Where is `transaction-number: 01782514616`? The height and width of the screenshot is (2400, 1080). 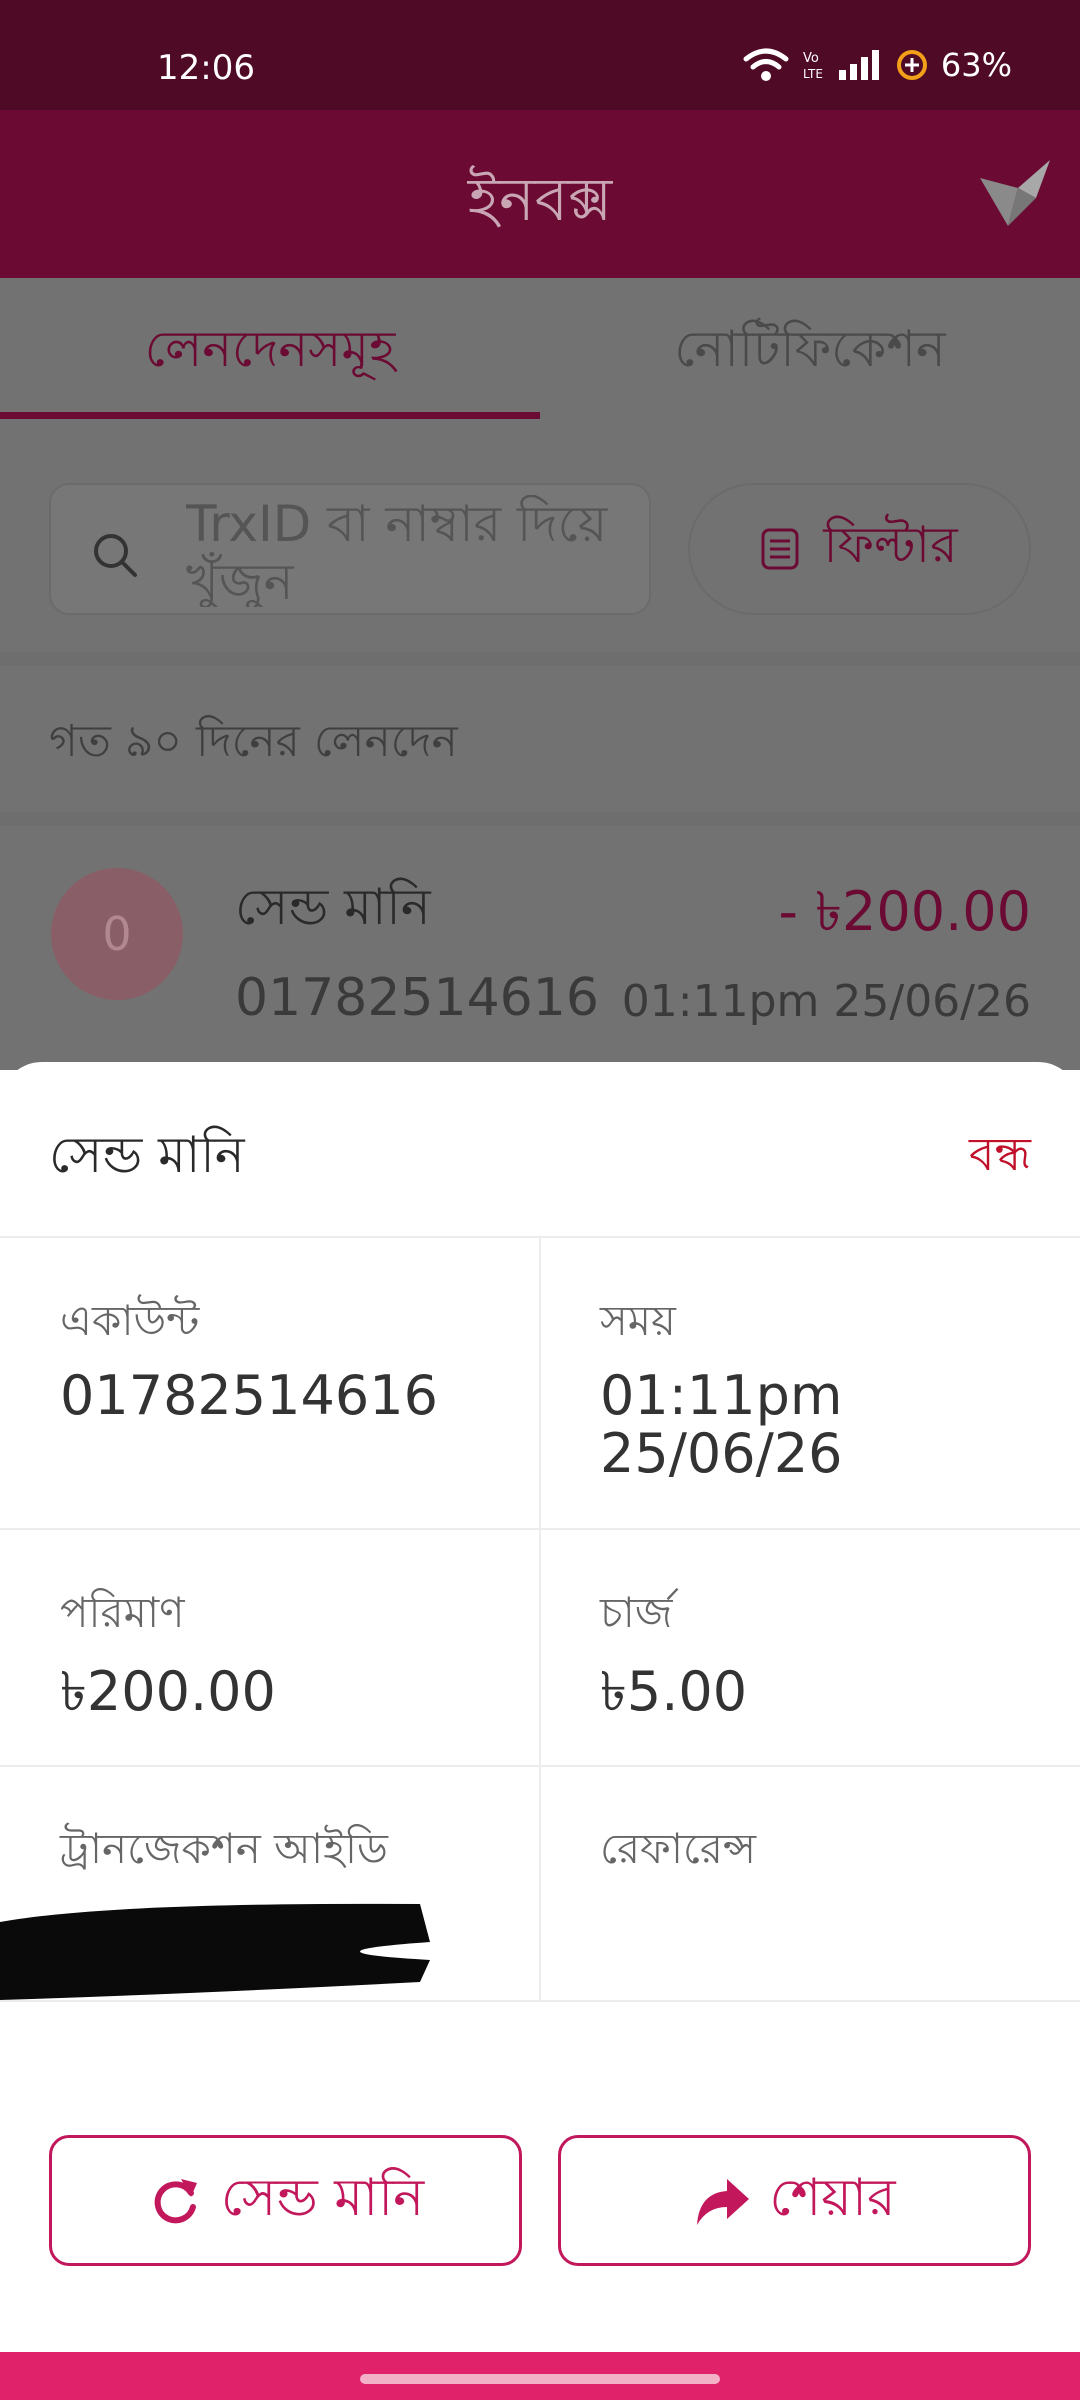 transaction-number: 01782514616 is located at coordinates (417, 998).